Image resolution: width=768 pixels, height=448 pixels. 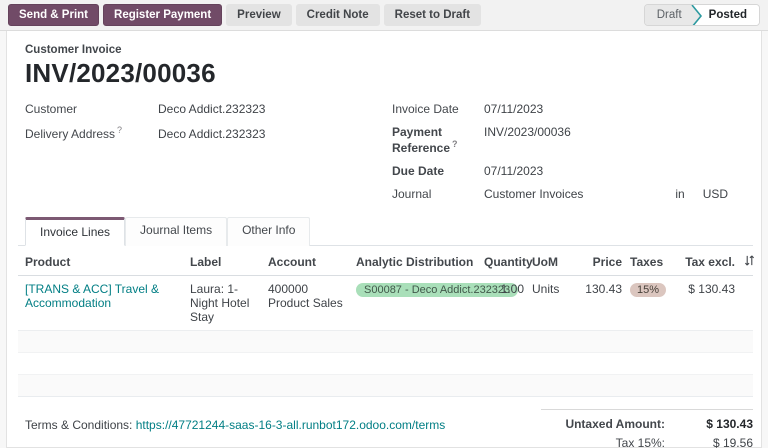 What do you see at coordinates (225, 303) in the screenshot?
I see `row-label: Laura: 1-Night Hotel Stay` at bounding box center [225, 303].